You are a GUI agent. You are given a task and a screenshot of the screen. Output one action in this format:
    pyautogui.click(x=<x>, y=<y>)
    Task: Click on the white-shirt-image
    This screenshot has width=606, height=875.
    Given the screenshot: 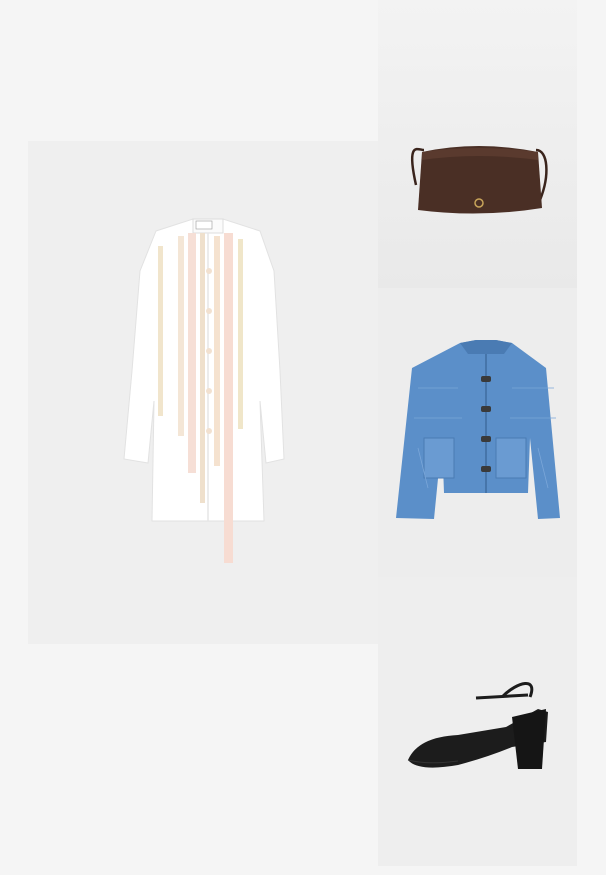 What is the action you would take?
    pyautogui.click(x=204, y=390)
    